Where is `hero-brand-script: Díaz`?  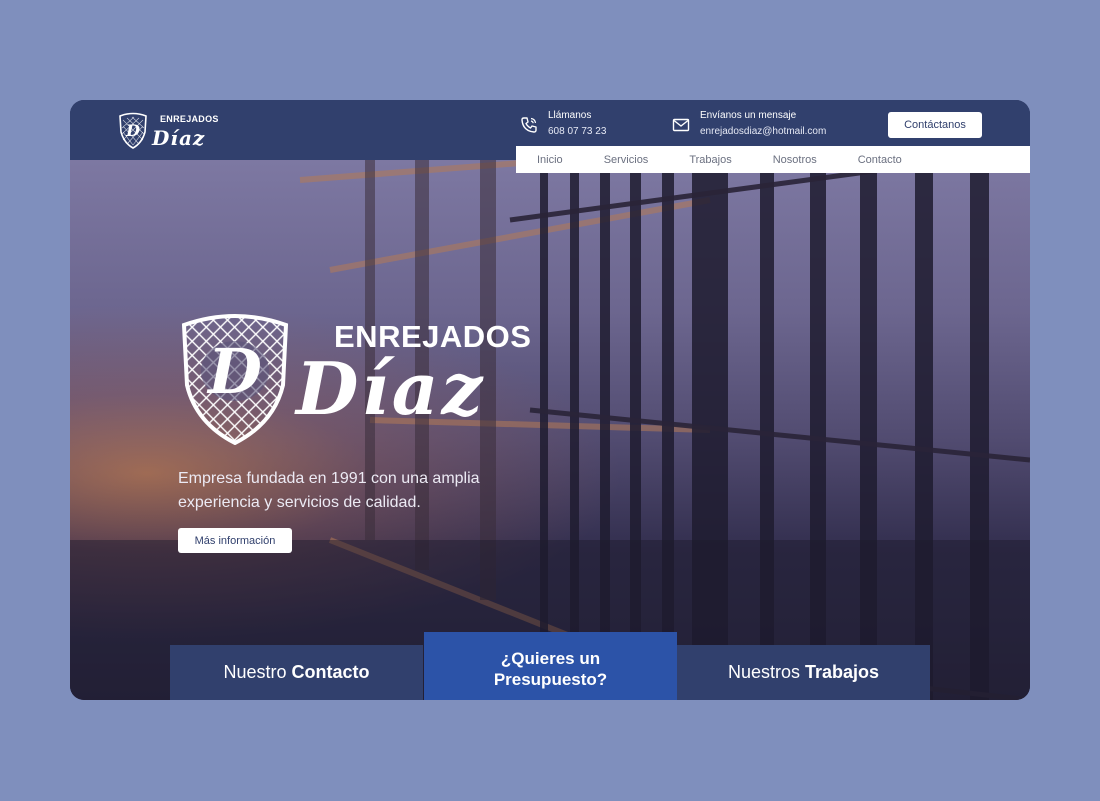 hero-brand-script: Díaz is located at coordinates (391, 388).